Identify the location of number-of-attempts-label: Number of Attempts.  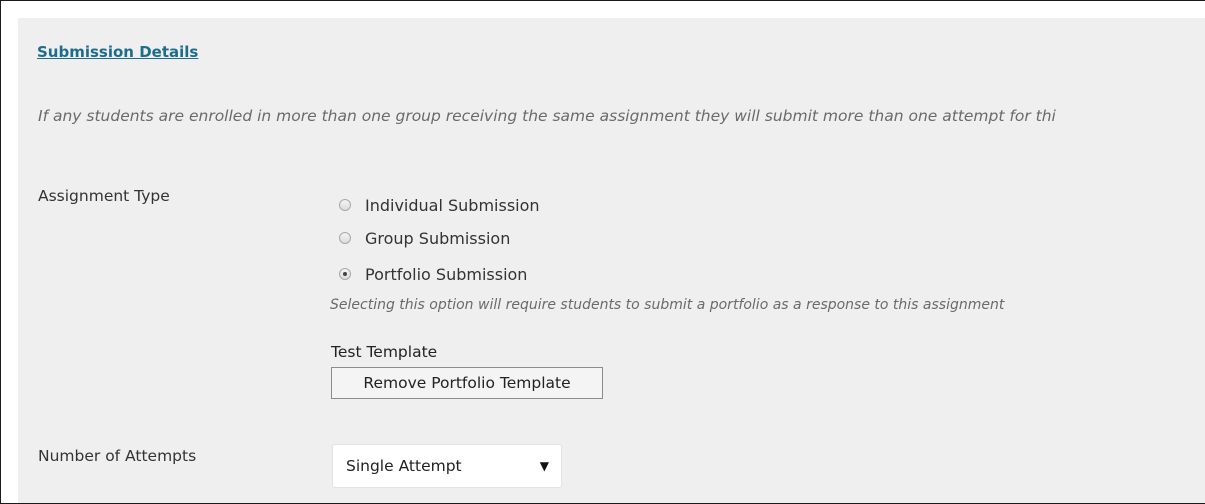
(117, 456).